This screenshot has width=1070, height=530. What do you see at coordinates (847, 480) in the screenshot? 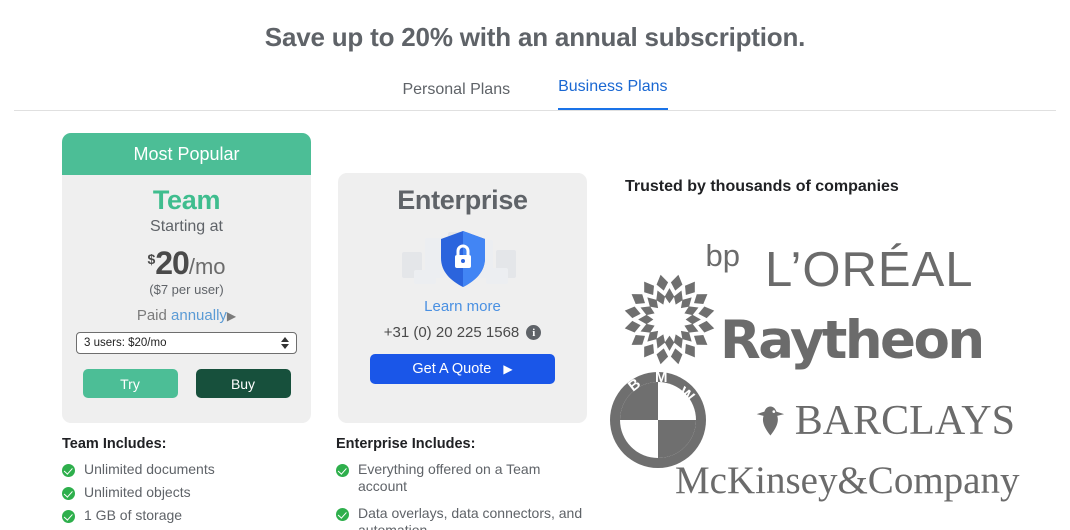
I see `logo-mckinsey-wordmark: McKinsey&Company` at bounding box center [847, 480].